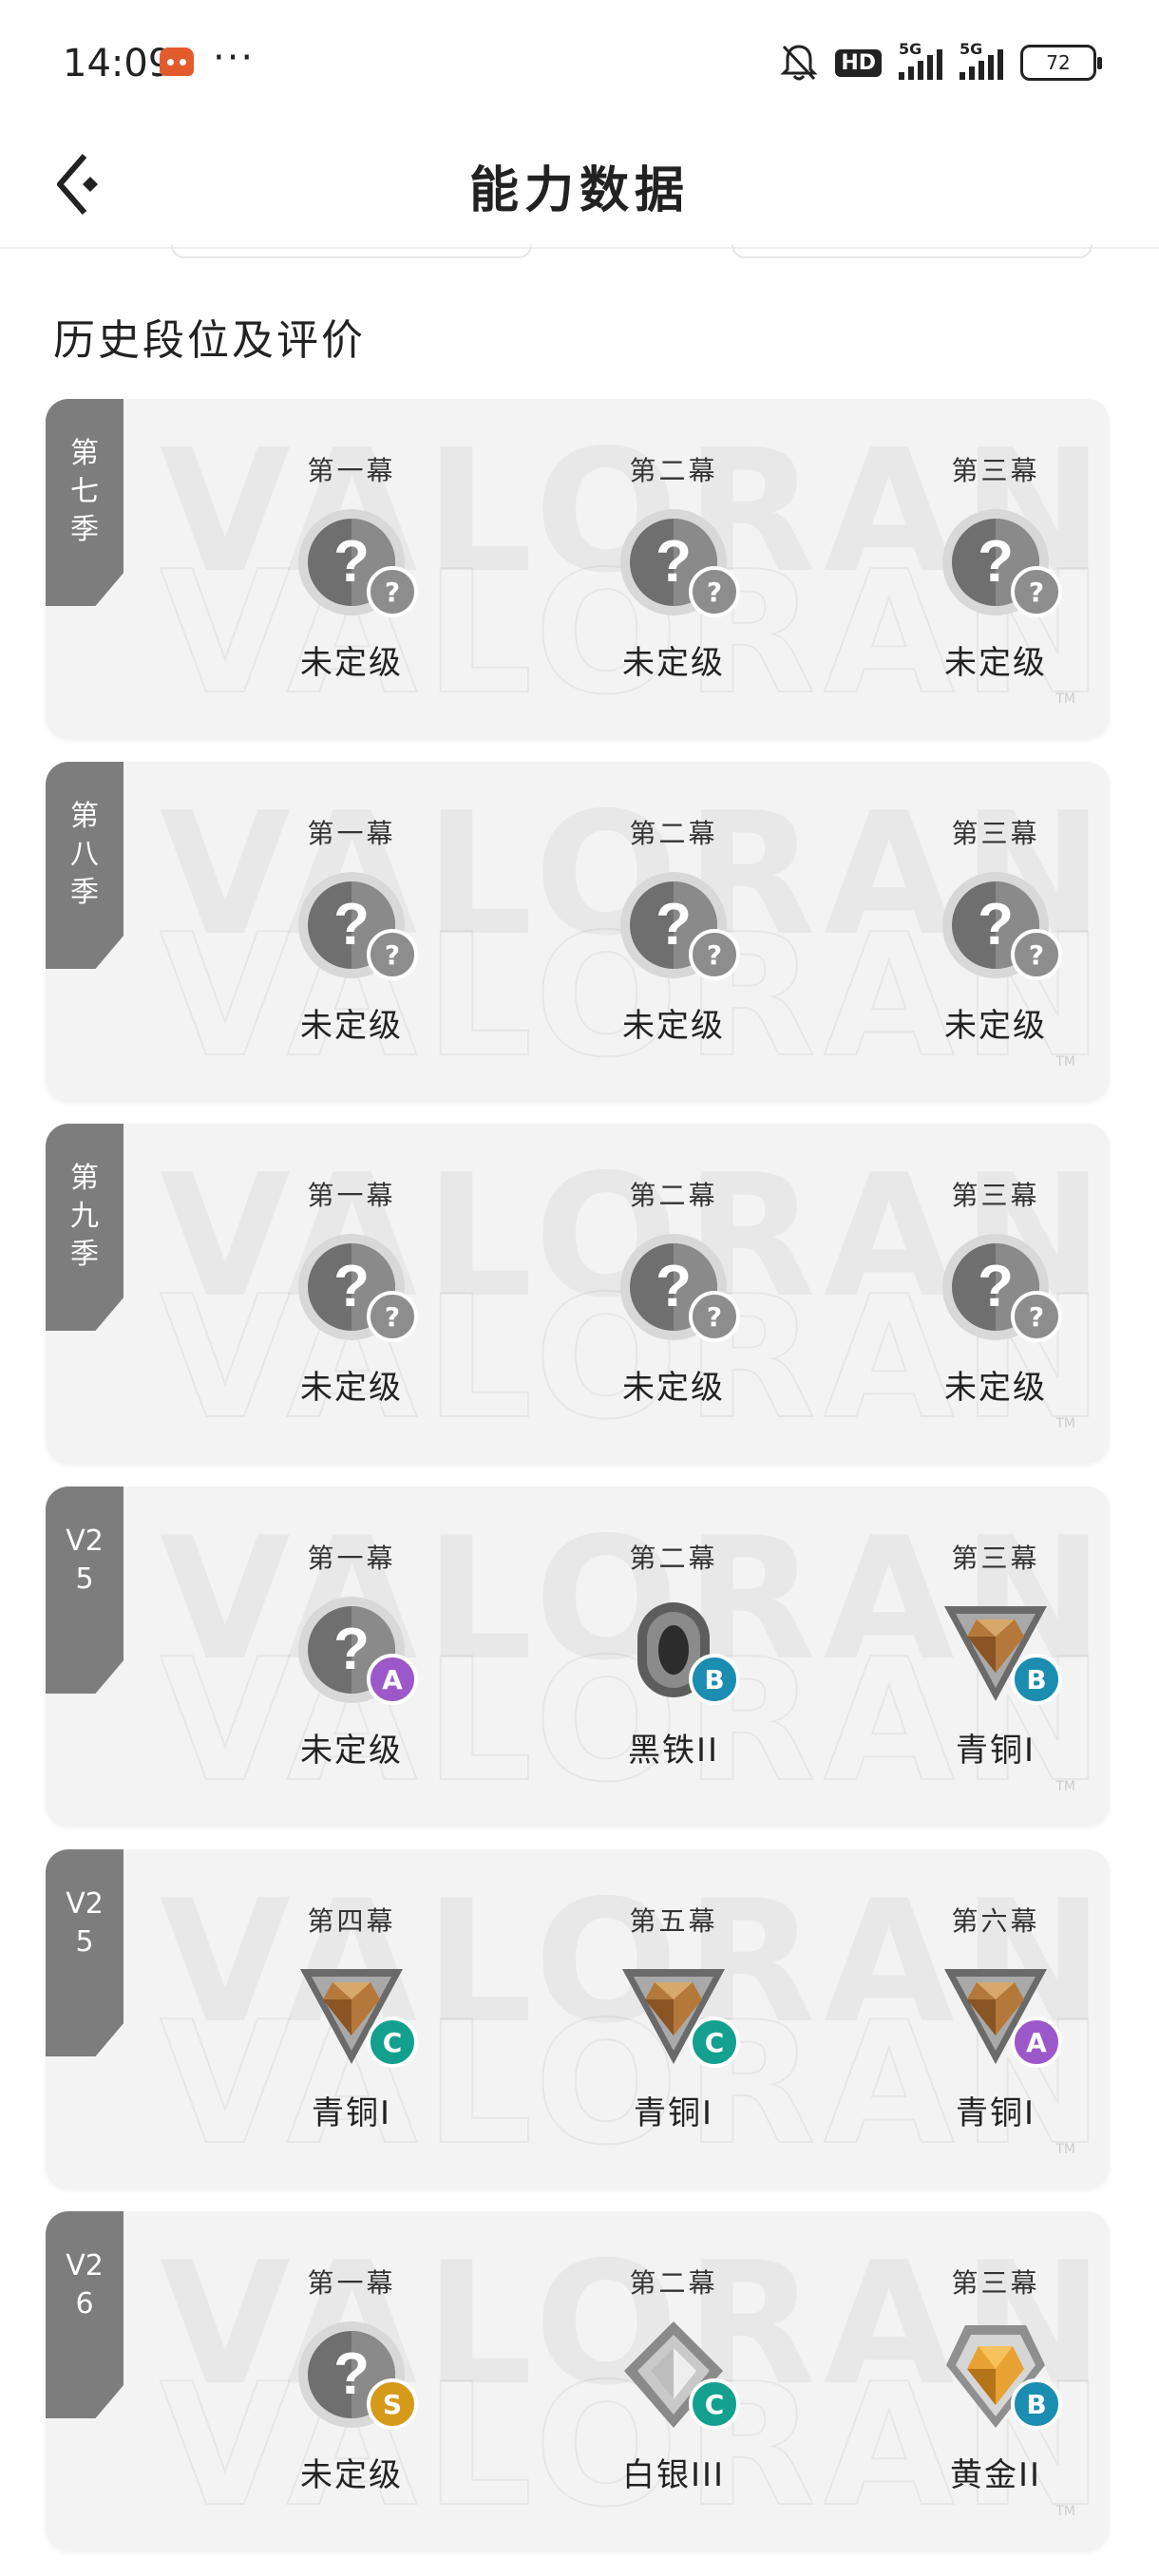  Describe the element at coordinates (177, 61) in the screenshot. I see `app-notification-icon` at that location.